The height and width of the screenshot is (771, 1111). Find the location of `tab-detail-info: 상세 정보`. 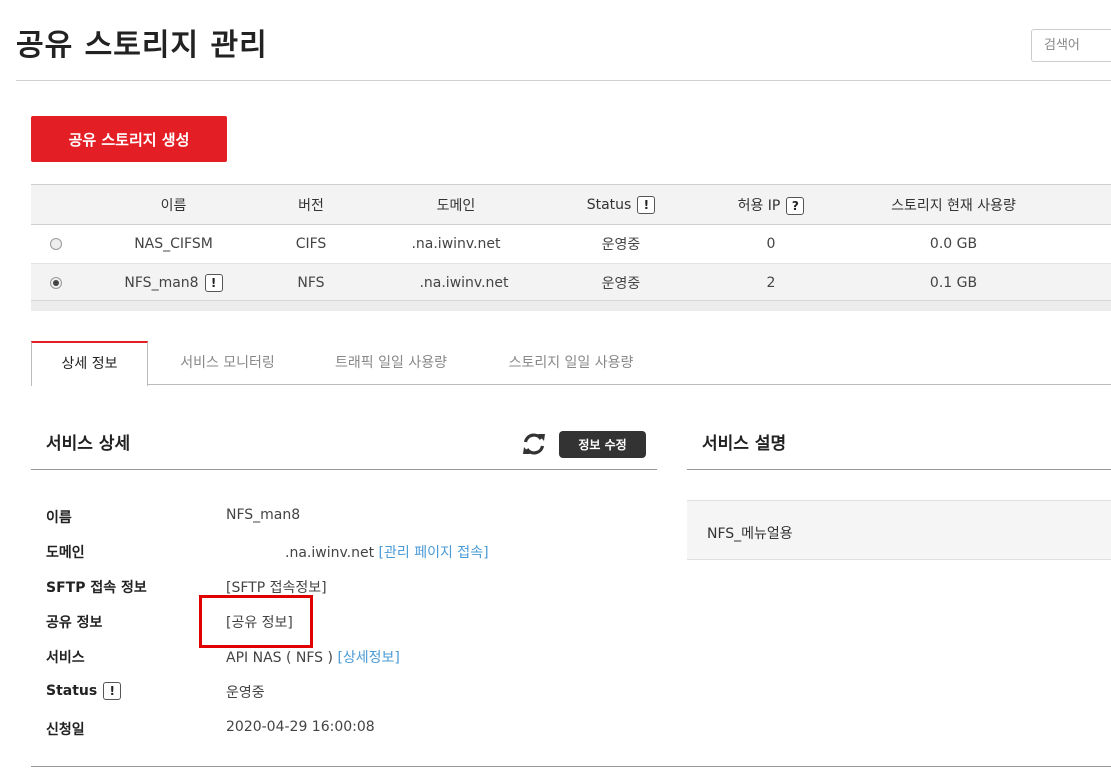

tab-detail-info: 상세 정보 is located at coordinates (89, 363).